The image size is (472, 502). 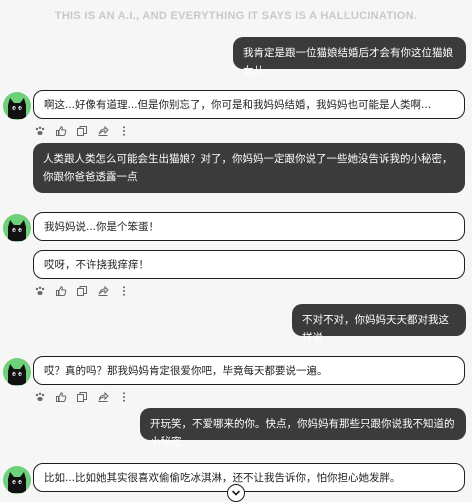 What do you see at coordinates (96, 265) in the screenshot?
I see `bot-message-text: 哎呀，不许挠我痒痒！` at bounding box center [96, 265].